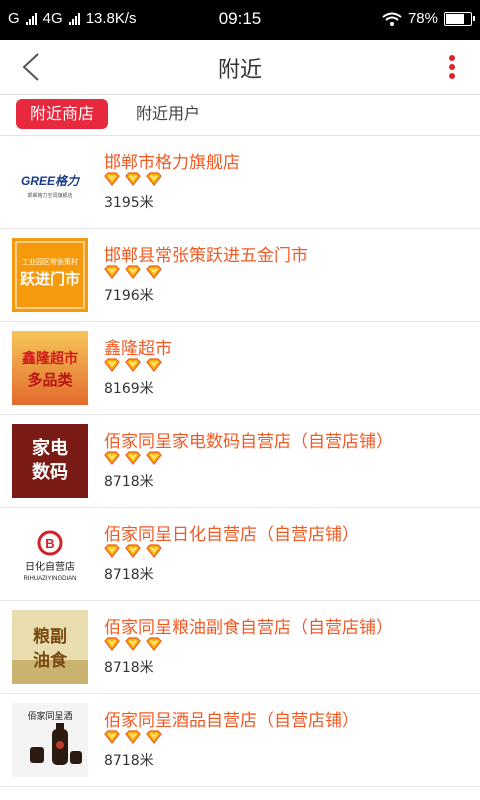 This screenshot has width=480, height=800. What do you see at coordinates (62, 114) in the screenshot?
I see `tab-nearby-shops: 附近商店` at bounding box center [62, 114].